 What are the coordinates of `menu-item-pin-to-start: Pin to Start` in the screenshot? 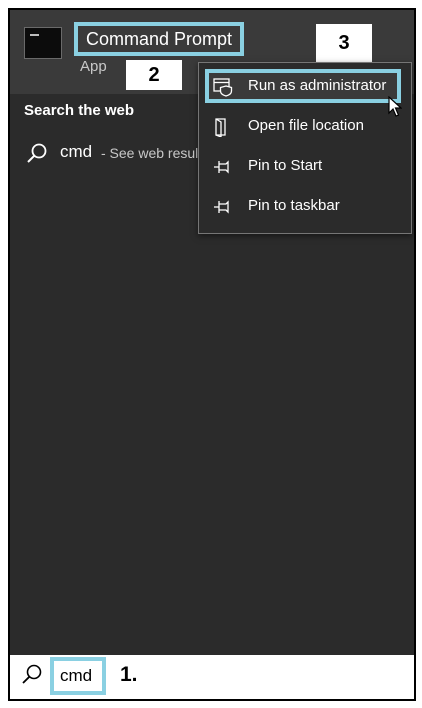 It's located at (303, 166).